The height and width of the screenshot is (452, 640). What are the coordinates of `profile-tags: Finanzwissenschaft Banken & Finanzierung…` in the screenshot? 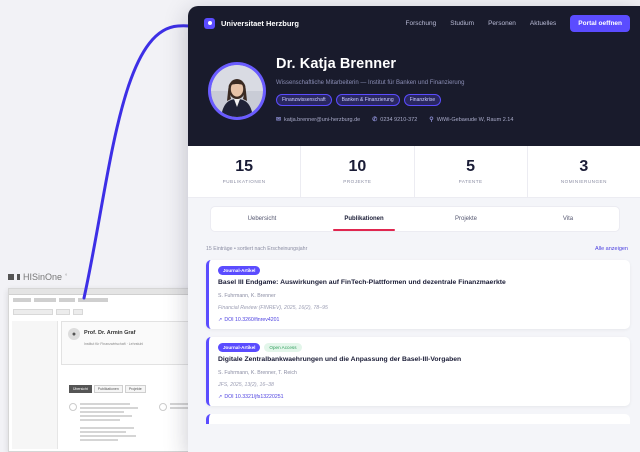 It's located at (359, 100).